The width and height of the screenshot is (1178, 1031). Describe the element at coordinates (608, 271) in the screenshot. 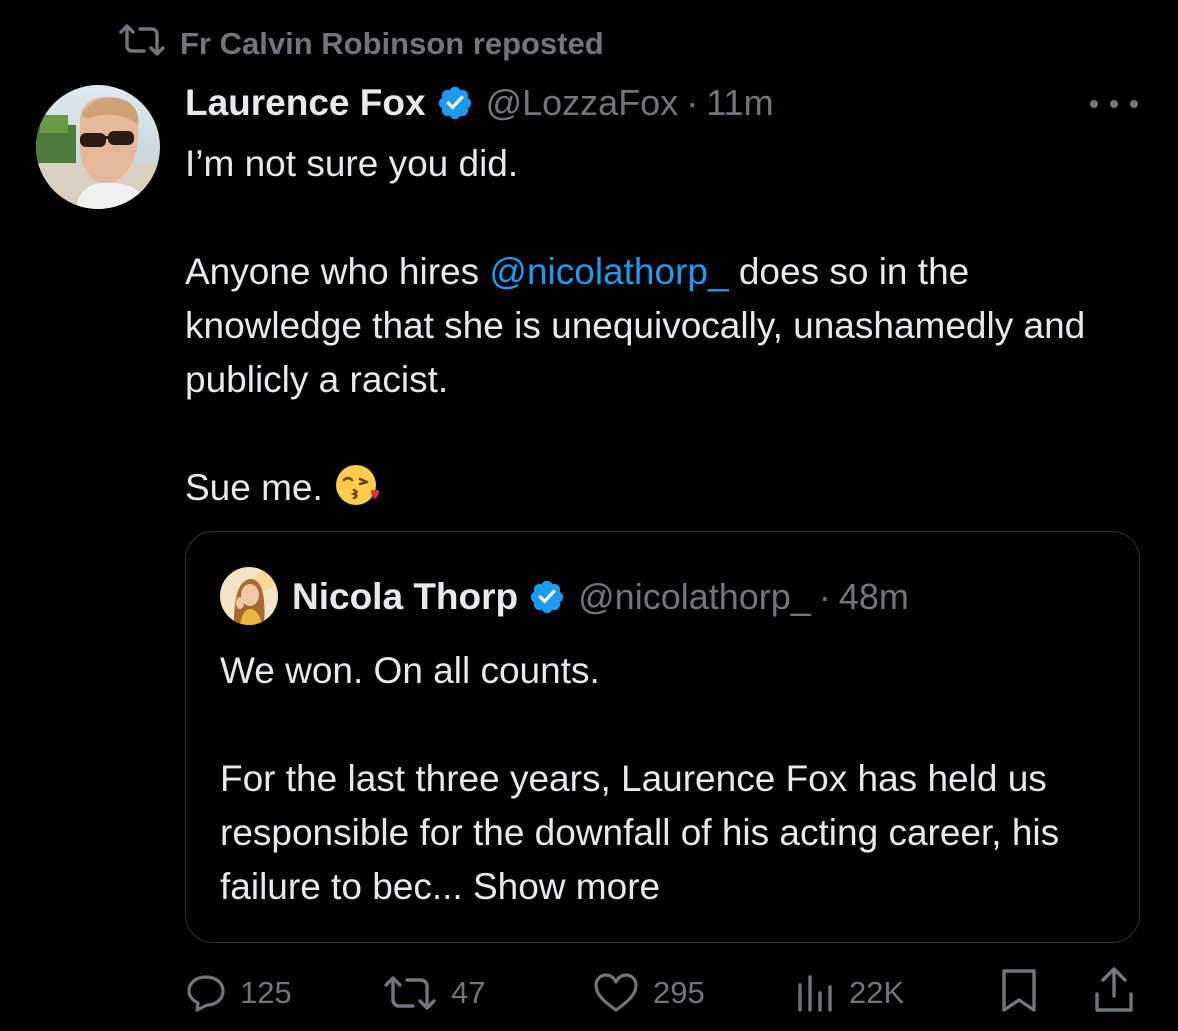

I see `mention-link: @nicolathorp_` at that location.